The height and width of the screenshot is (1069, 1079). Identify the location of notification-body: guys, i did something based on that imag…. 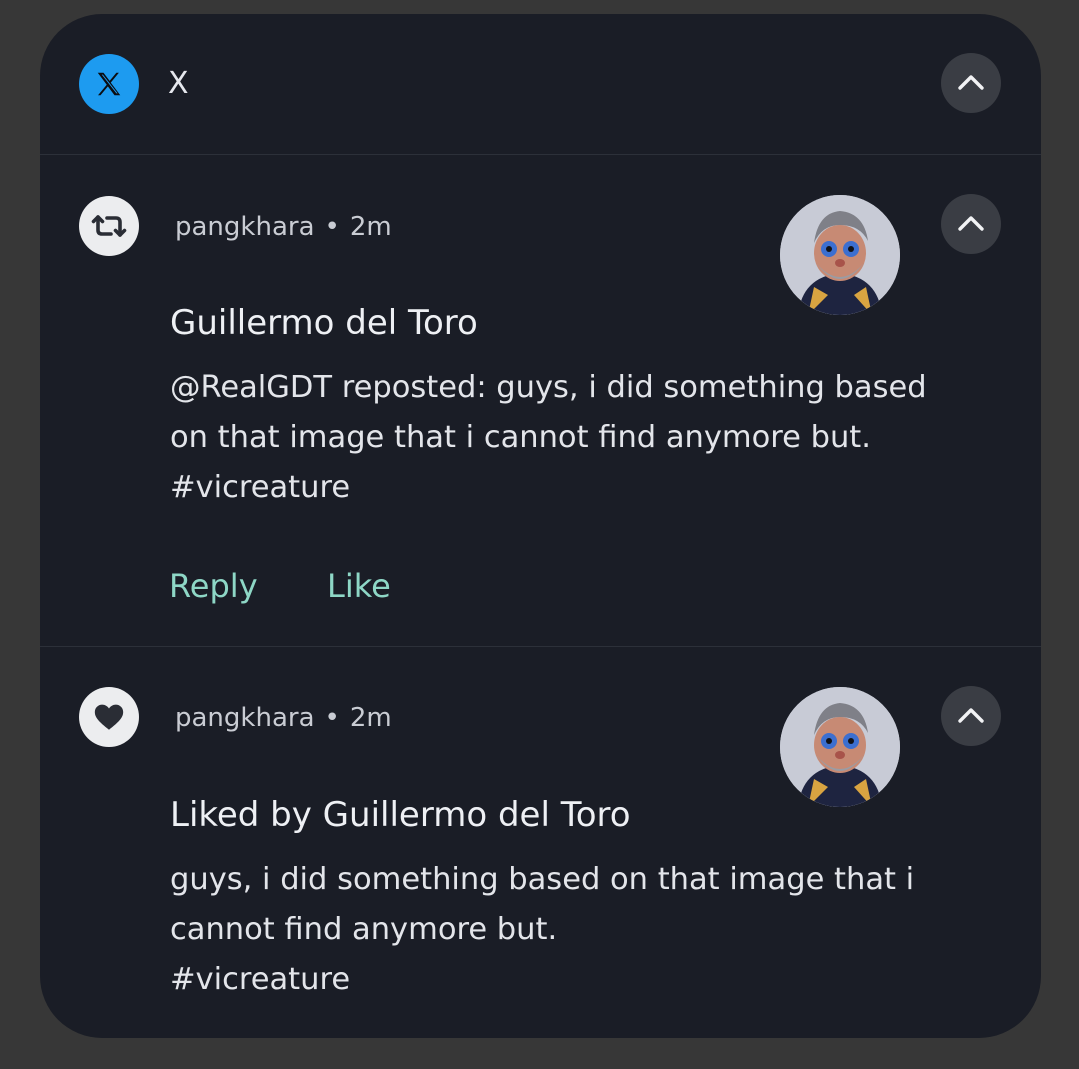
(575, 930).